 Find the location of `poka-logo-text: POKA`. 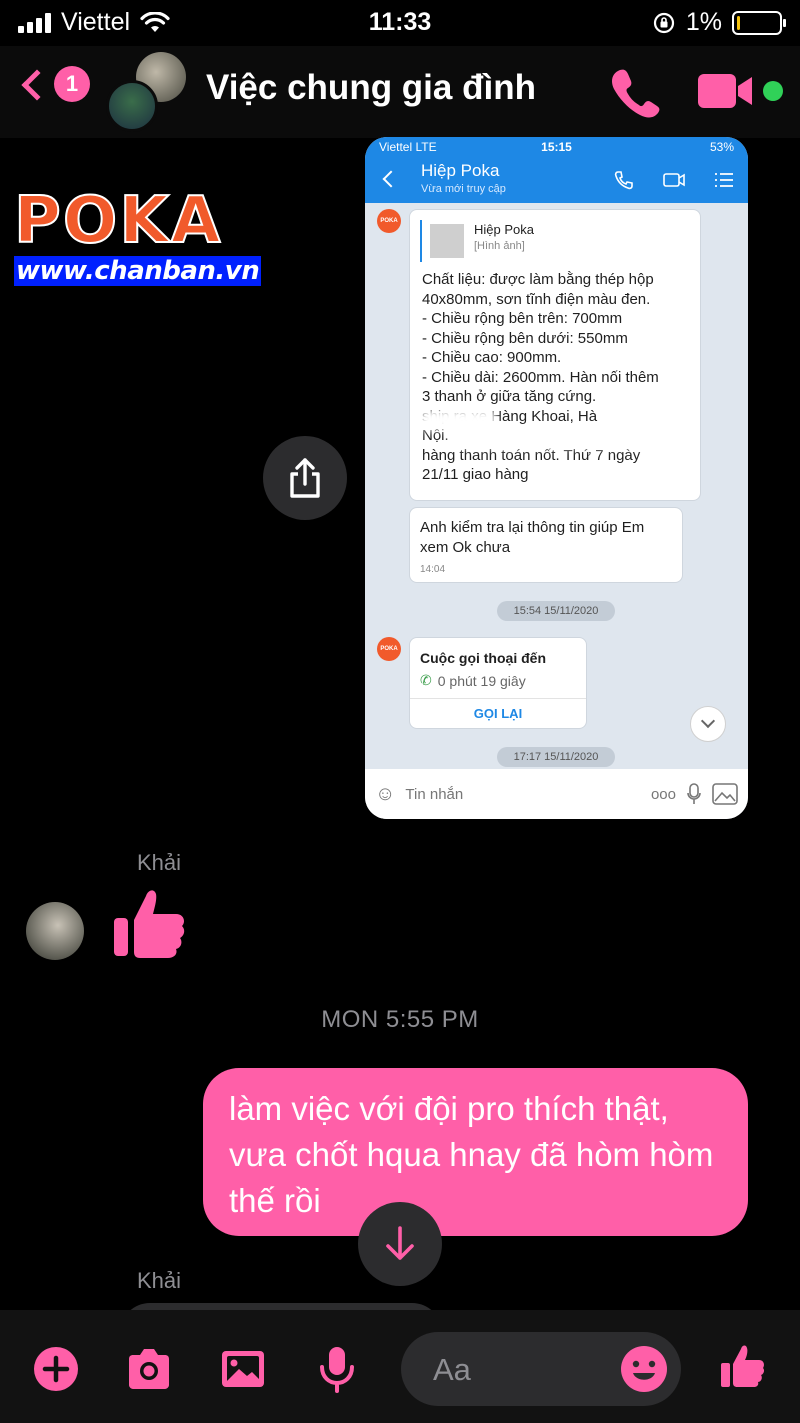

poka-logo-text: POKA is located at coordinates (118, 221).